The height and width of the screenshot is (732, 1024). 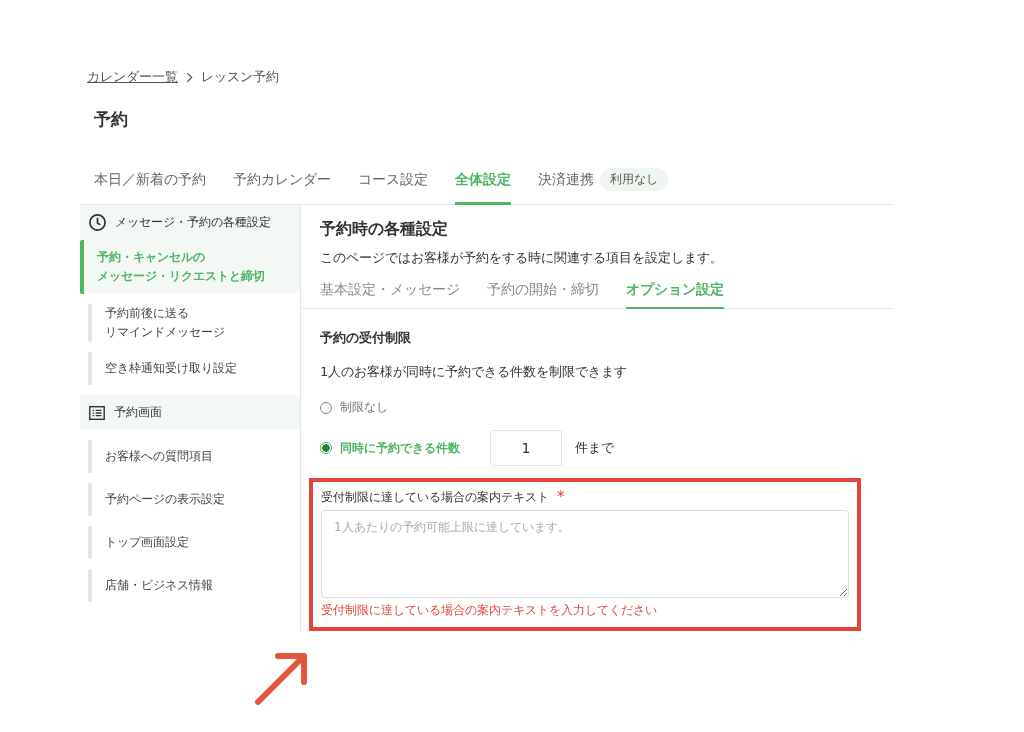 I want to click on error-message: 受付制限に達している場合の案内テキストを入力してください, so click(x=489, y=610).